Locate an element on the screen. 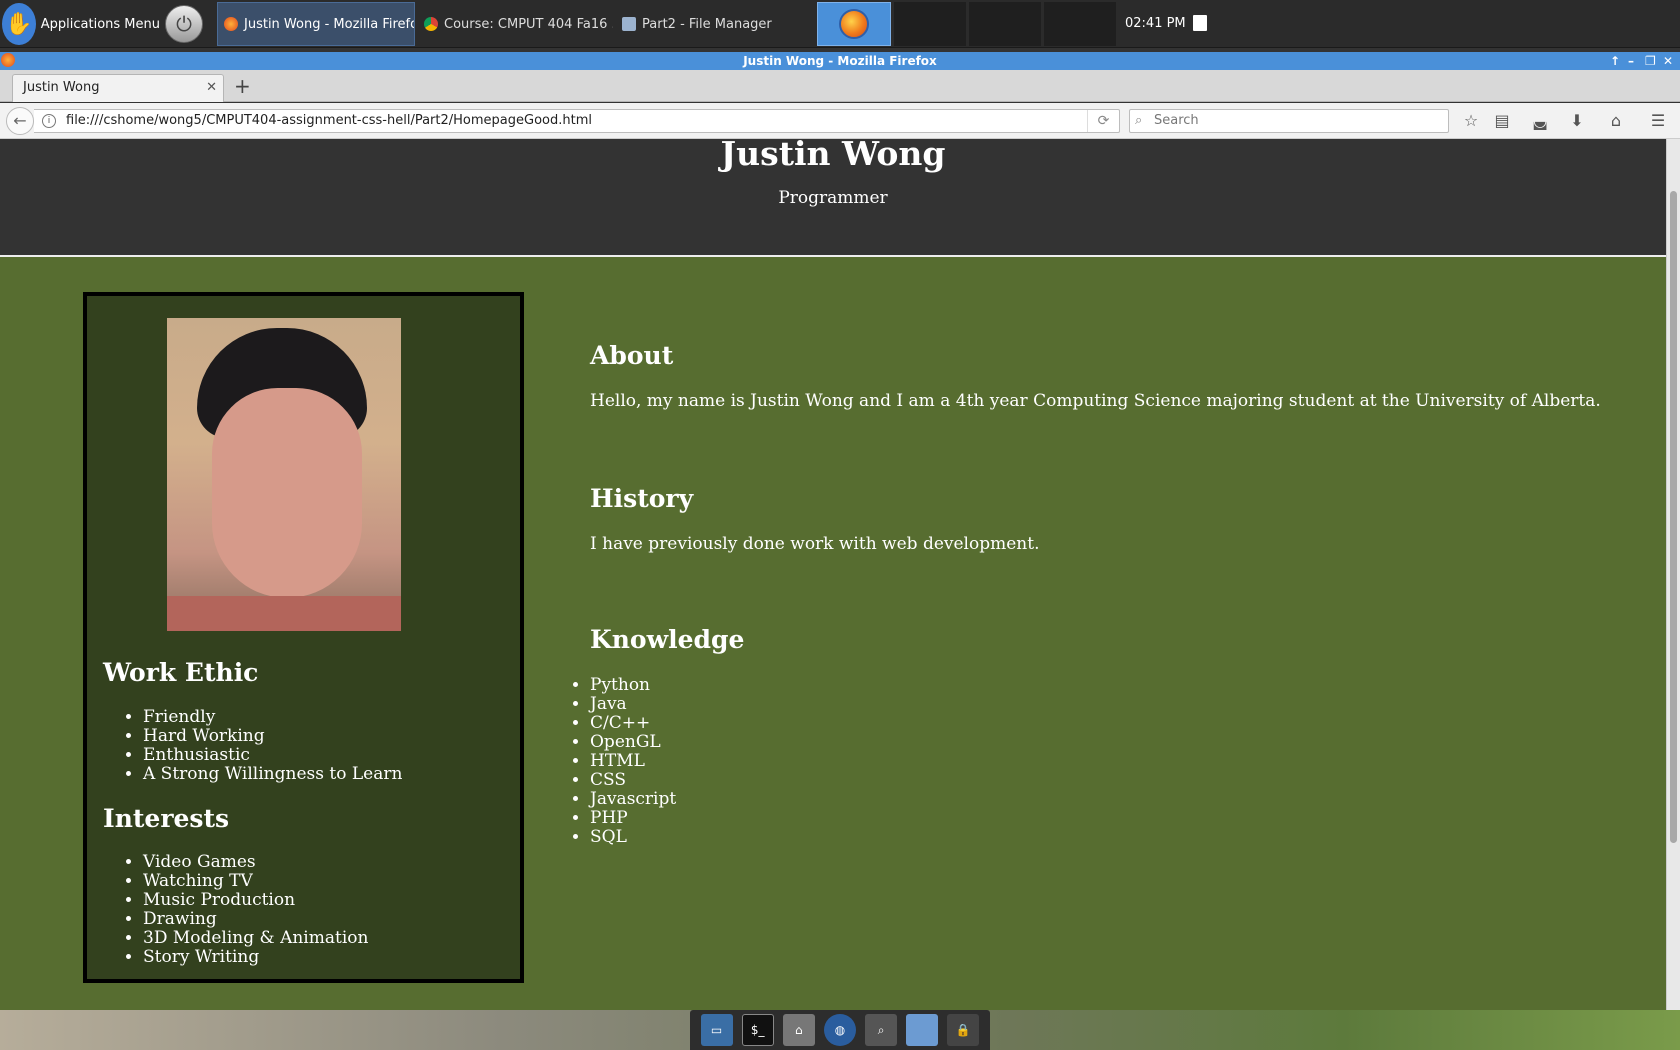 This screenshot has height=1050, width=1680. bookmark-star-icon: ☆ is located at coordinates (1471, 121).